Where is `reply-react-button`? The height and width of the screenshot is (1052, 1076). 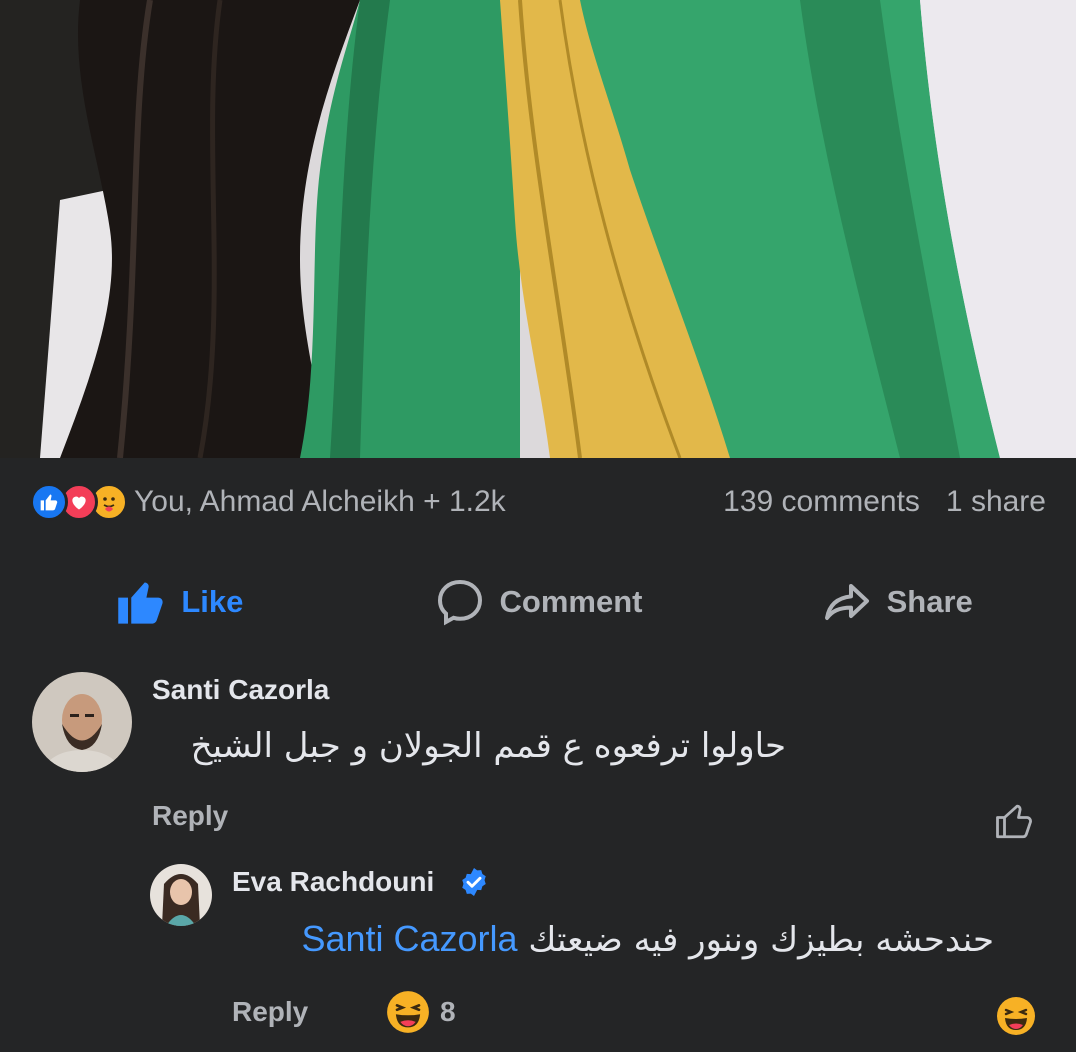
reply-react-button is located at coordinates (1016, 1018).